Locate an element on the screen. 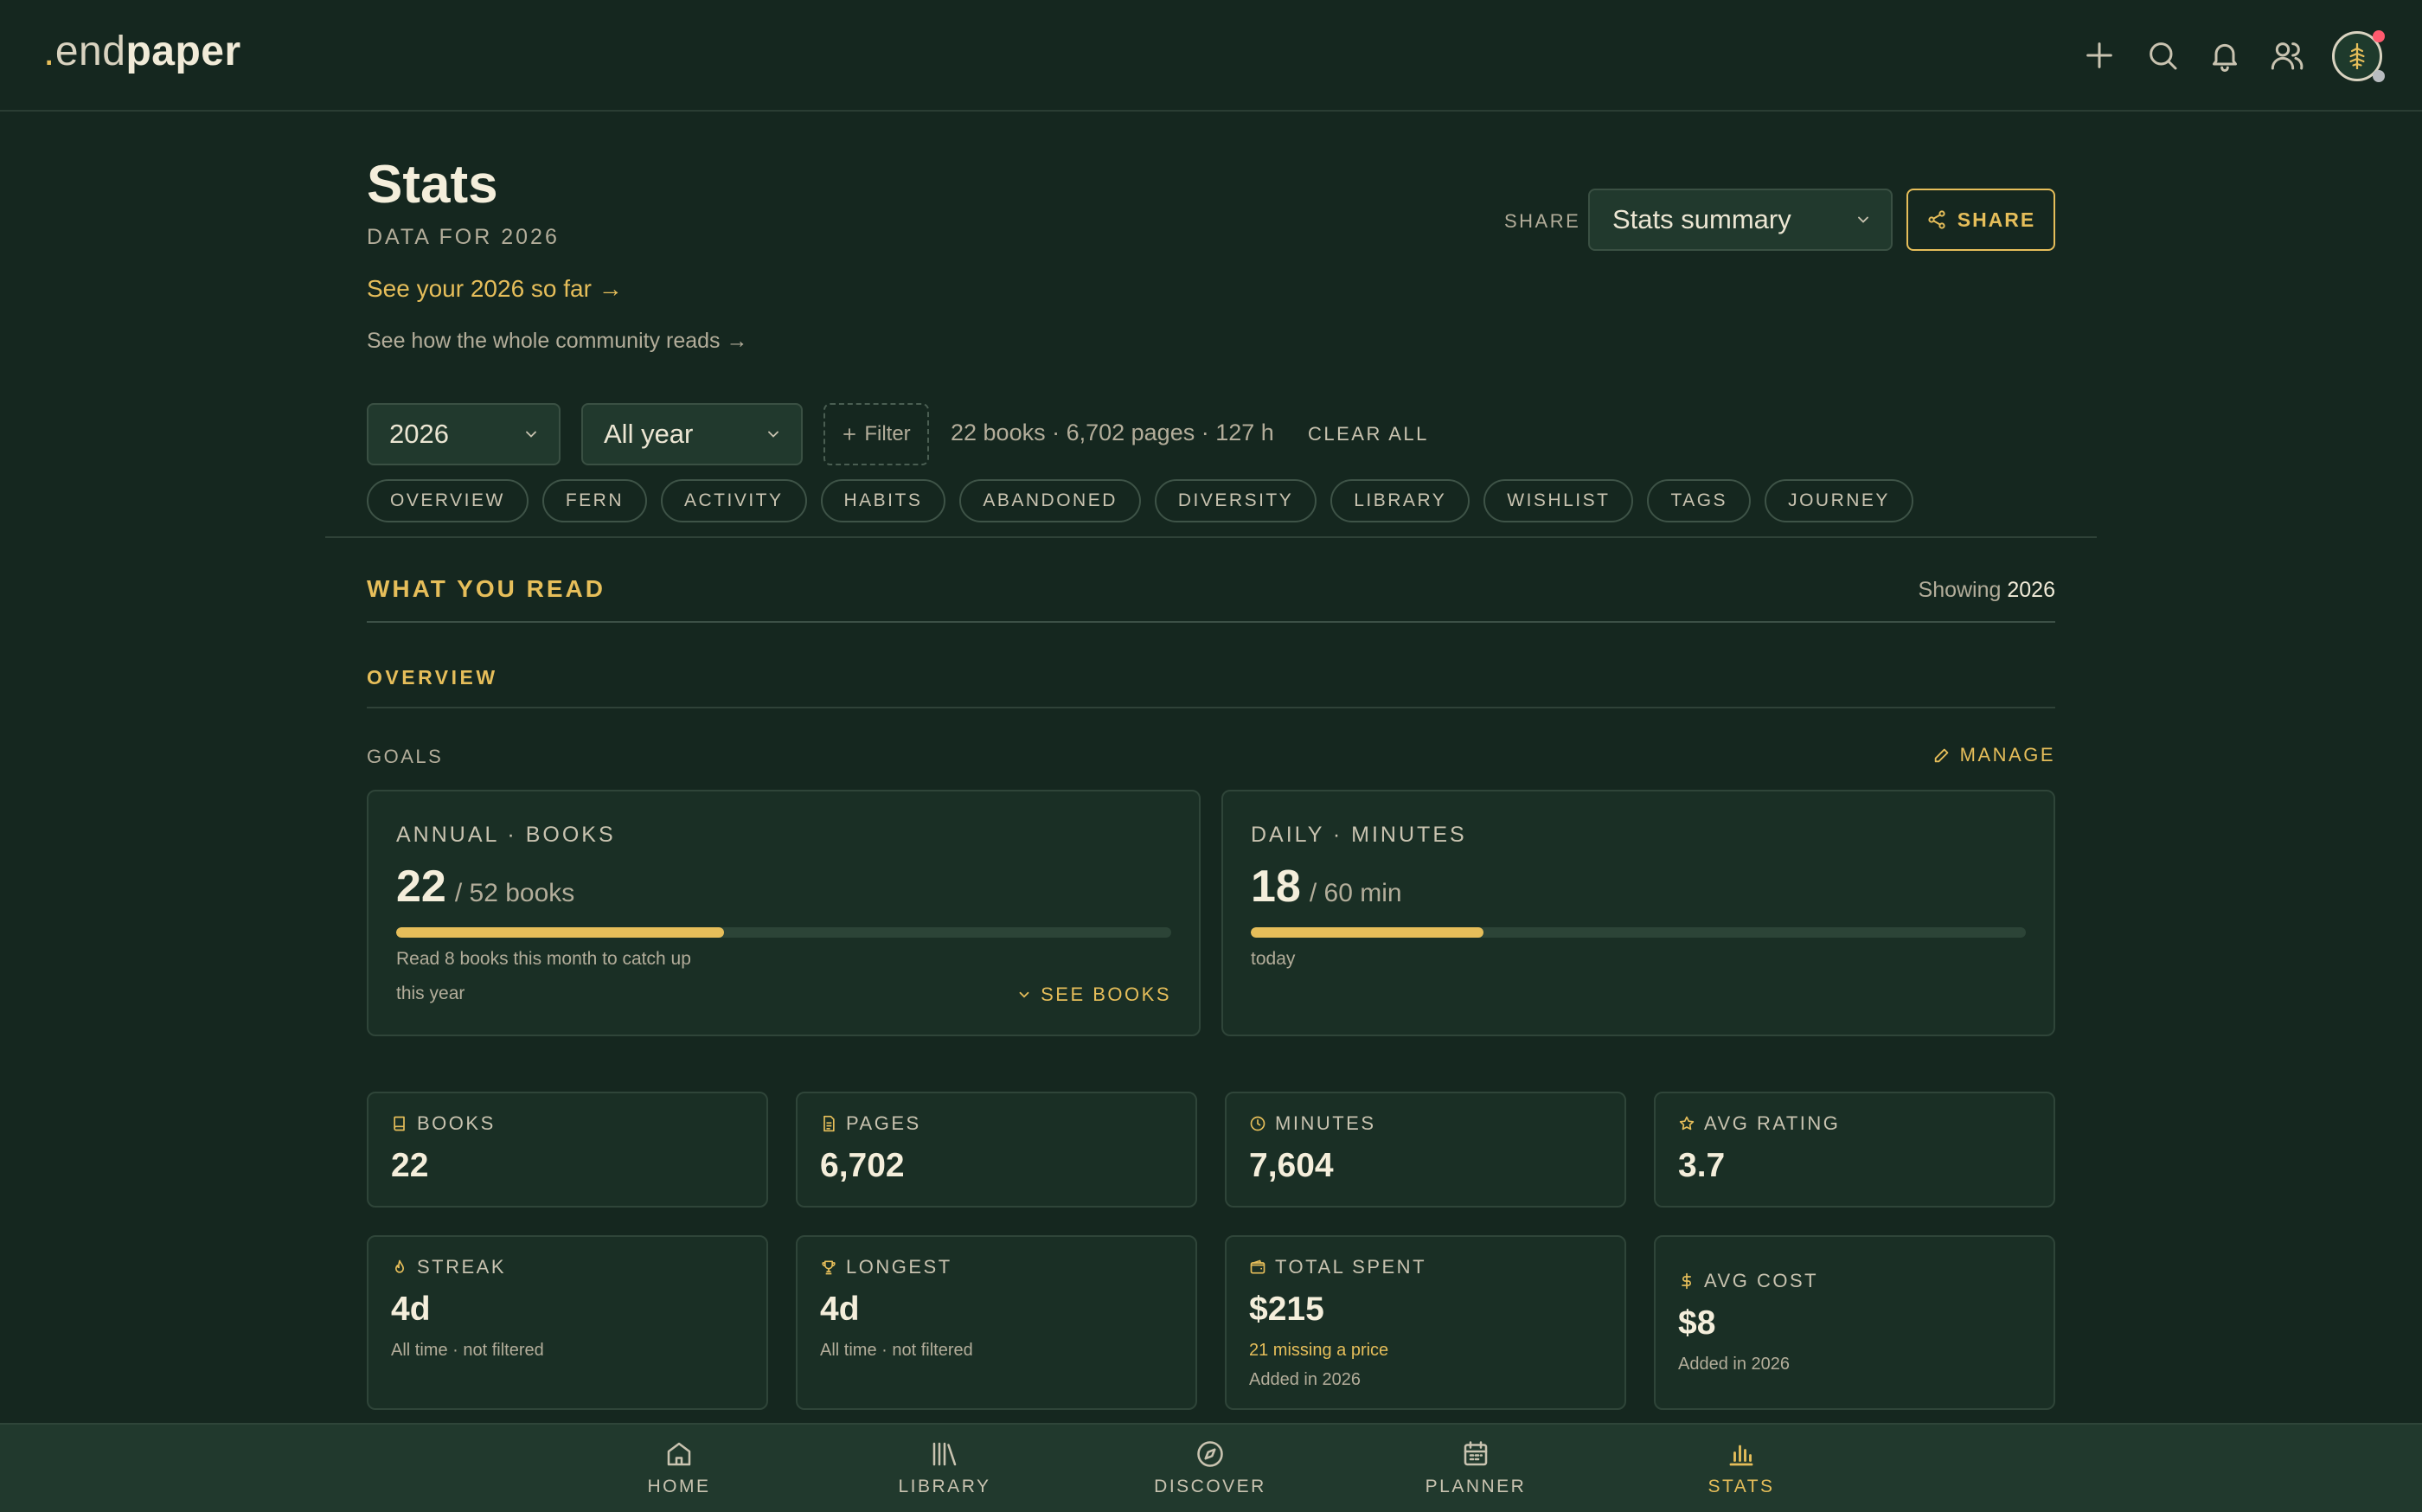 This screenshot has width=2422, height=1512. share-icon is located at coordinates (1937, 219).